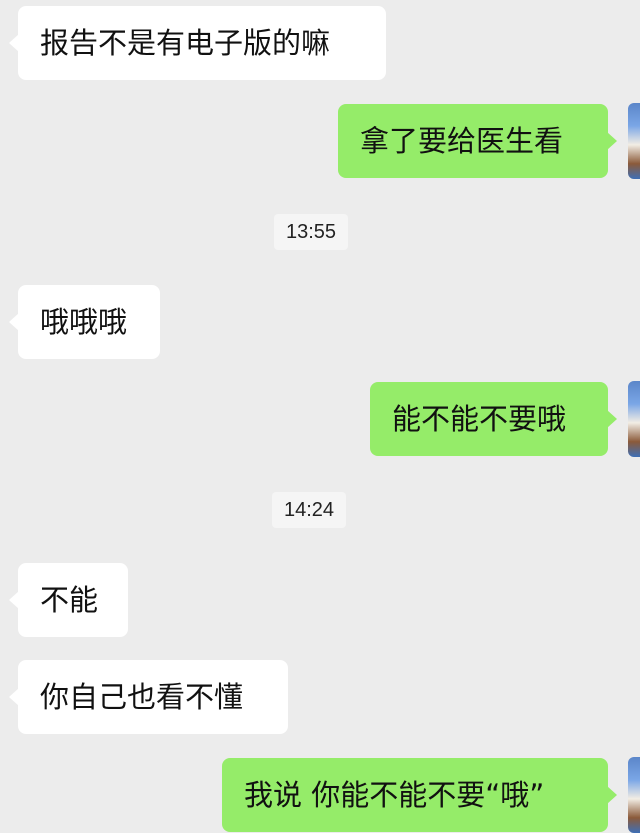 The width and height of the screenshot is (640, 833). Describe the element at coordinates (153, 697) in the screenshot. I see `incoming-message: 你自己也看不懂` at that location.